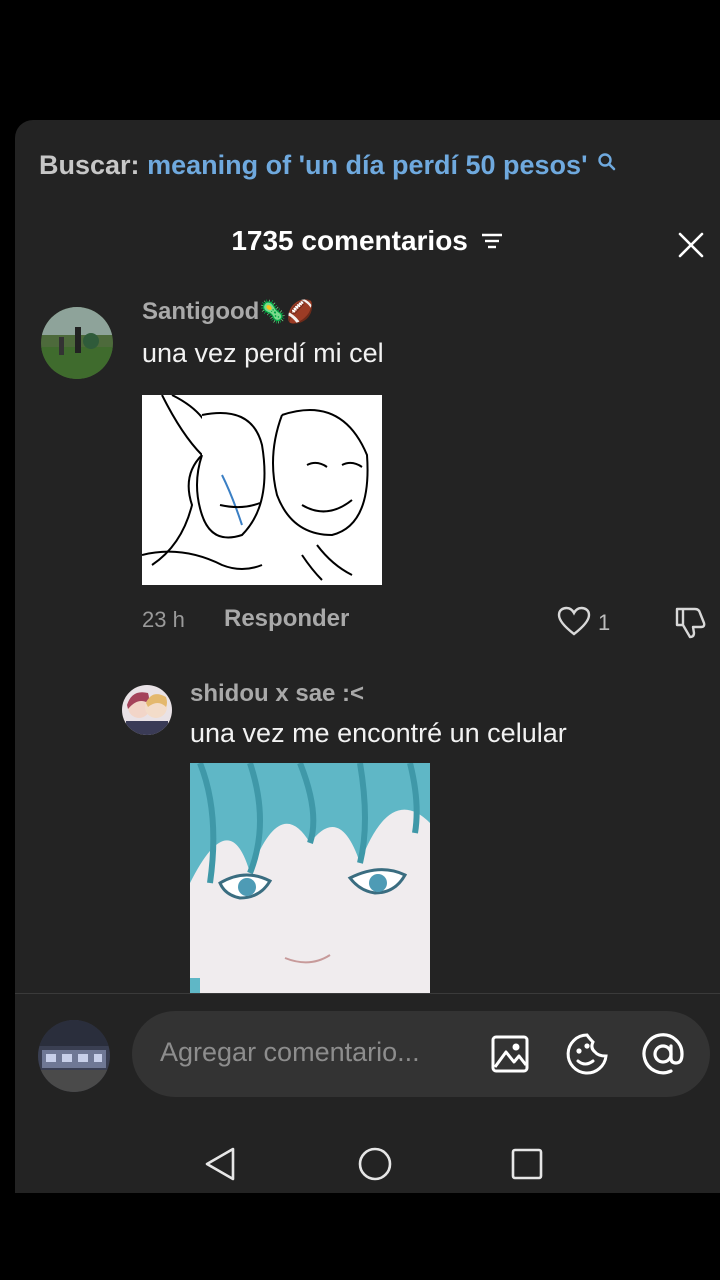 The image size is (720, 1280). What do you see at coordinates (220, 1166) in the screenshot?
I see `back-triangle-icon` at bounding box center [220, 1166].